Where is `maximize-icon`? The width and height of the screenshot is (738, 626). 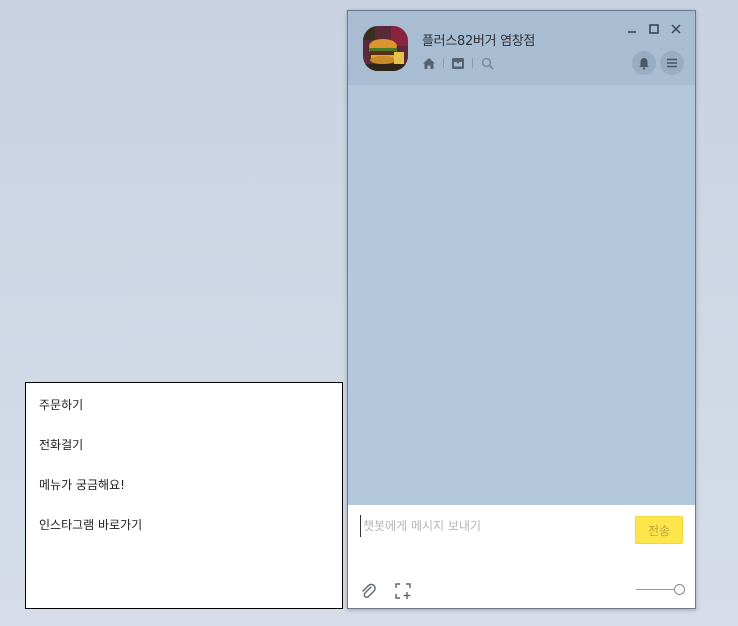 maximize-icon is located at coordinates (654, 29).